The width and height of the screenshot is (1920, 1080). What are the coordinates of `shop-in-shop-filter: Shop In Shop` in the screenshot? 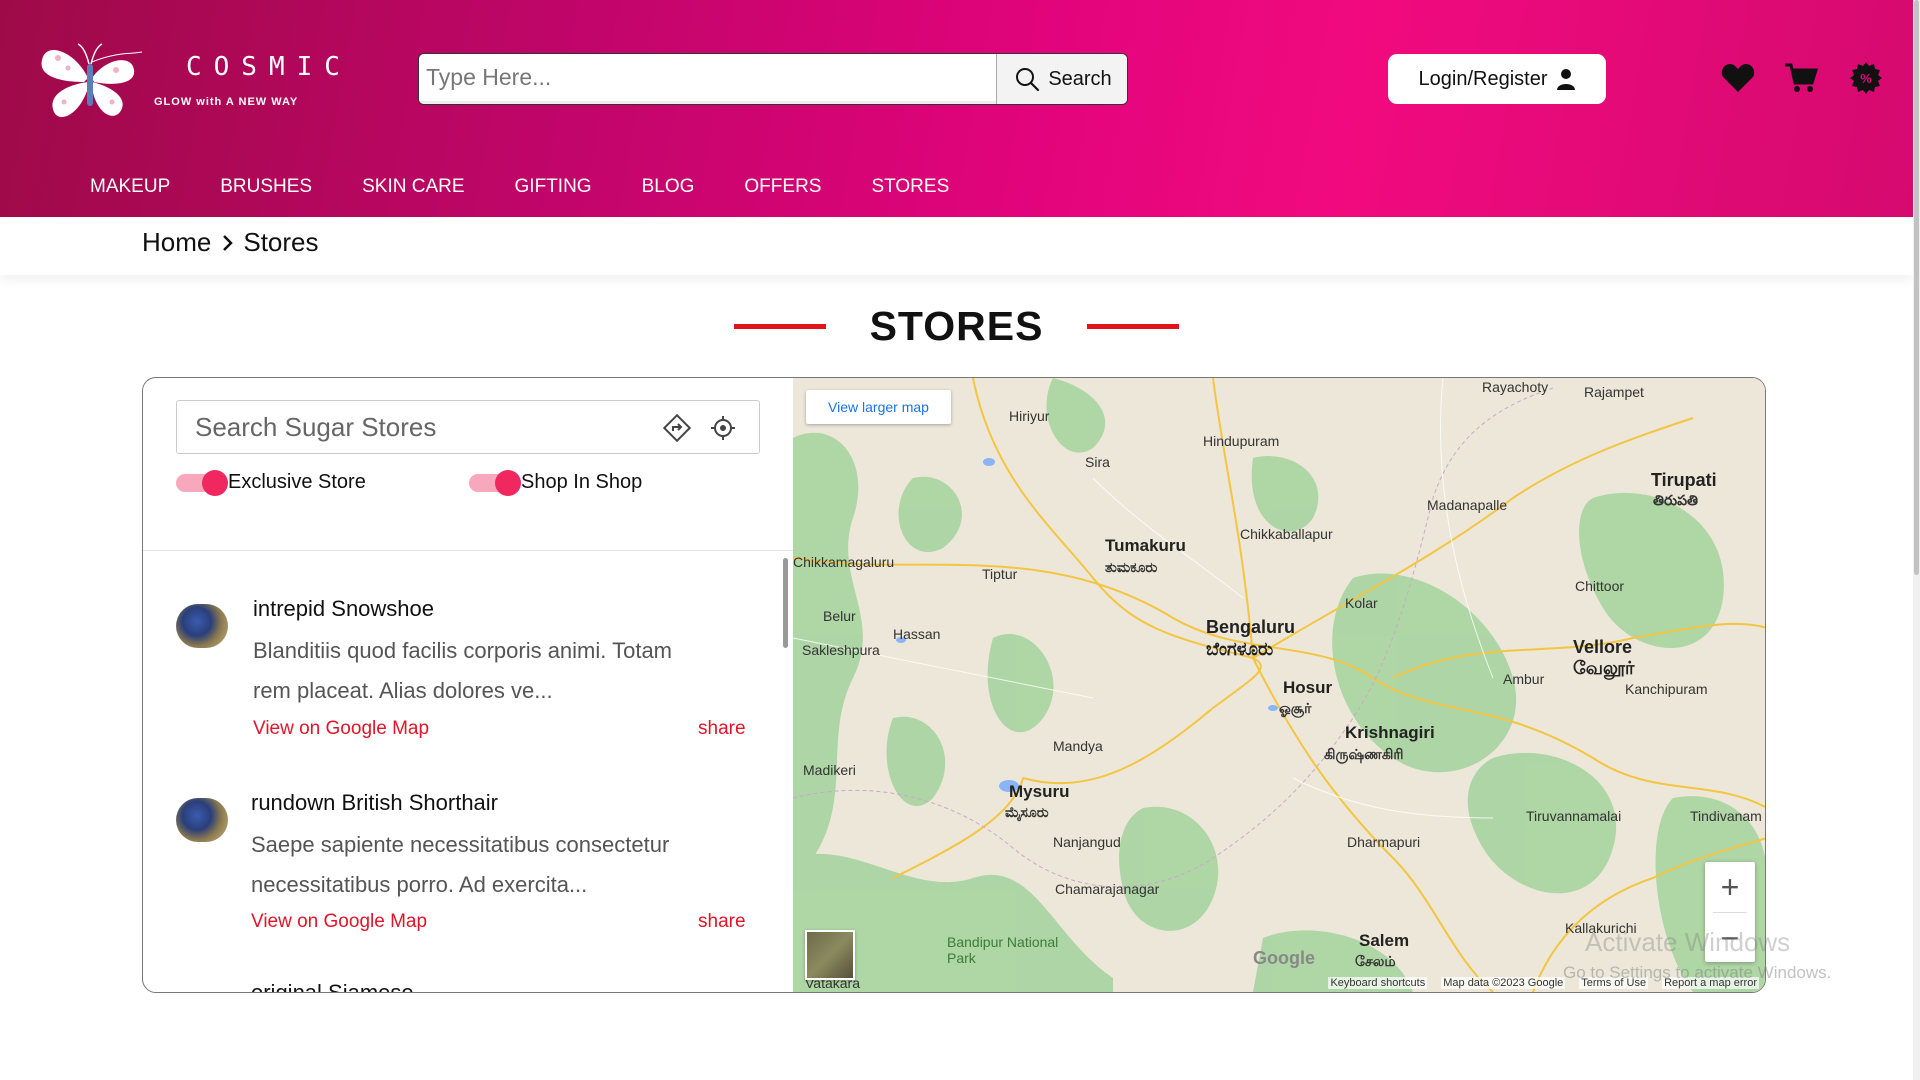 It's located at (555, 482).